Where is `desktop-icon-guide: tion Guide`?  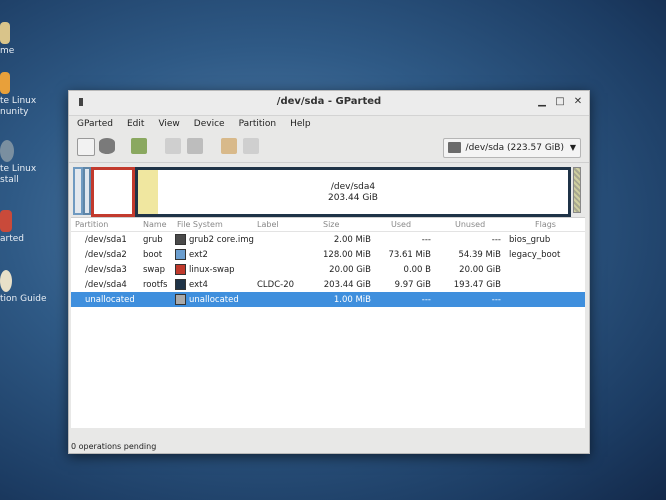
desktop-icon-guide: tion Guide is located at coordinates (30, 287).